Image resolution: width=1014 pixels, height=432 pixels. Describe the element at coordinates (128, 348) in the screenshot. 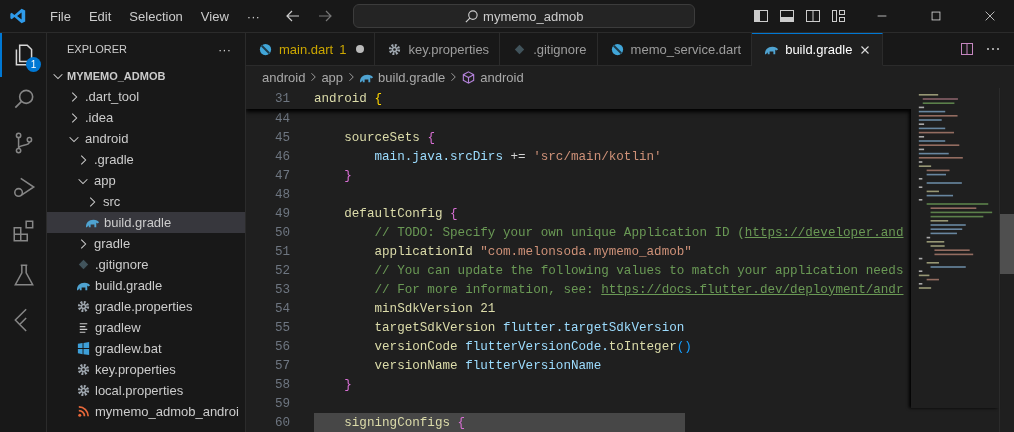

I see `file-name: gradlew.bat` at that location.